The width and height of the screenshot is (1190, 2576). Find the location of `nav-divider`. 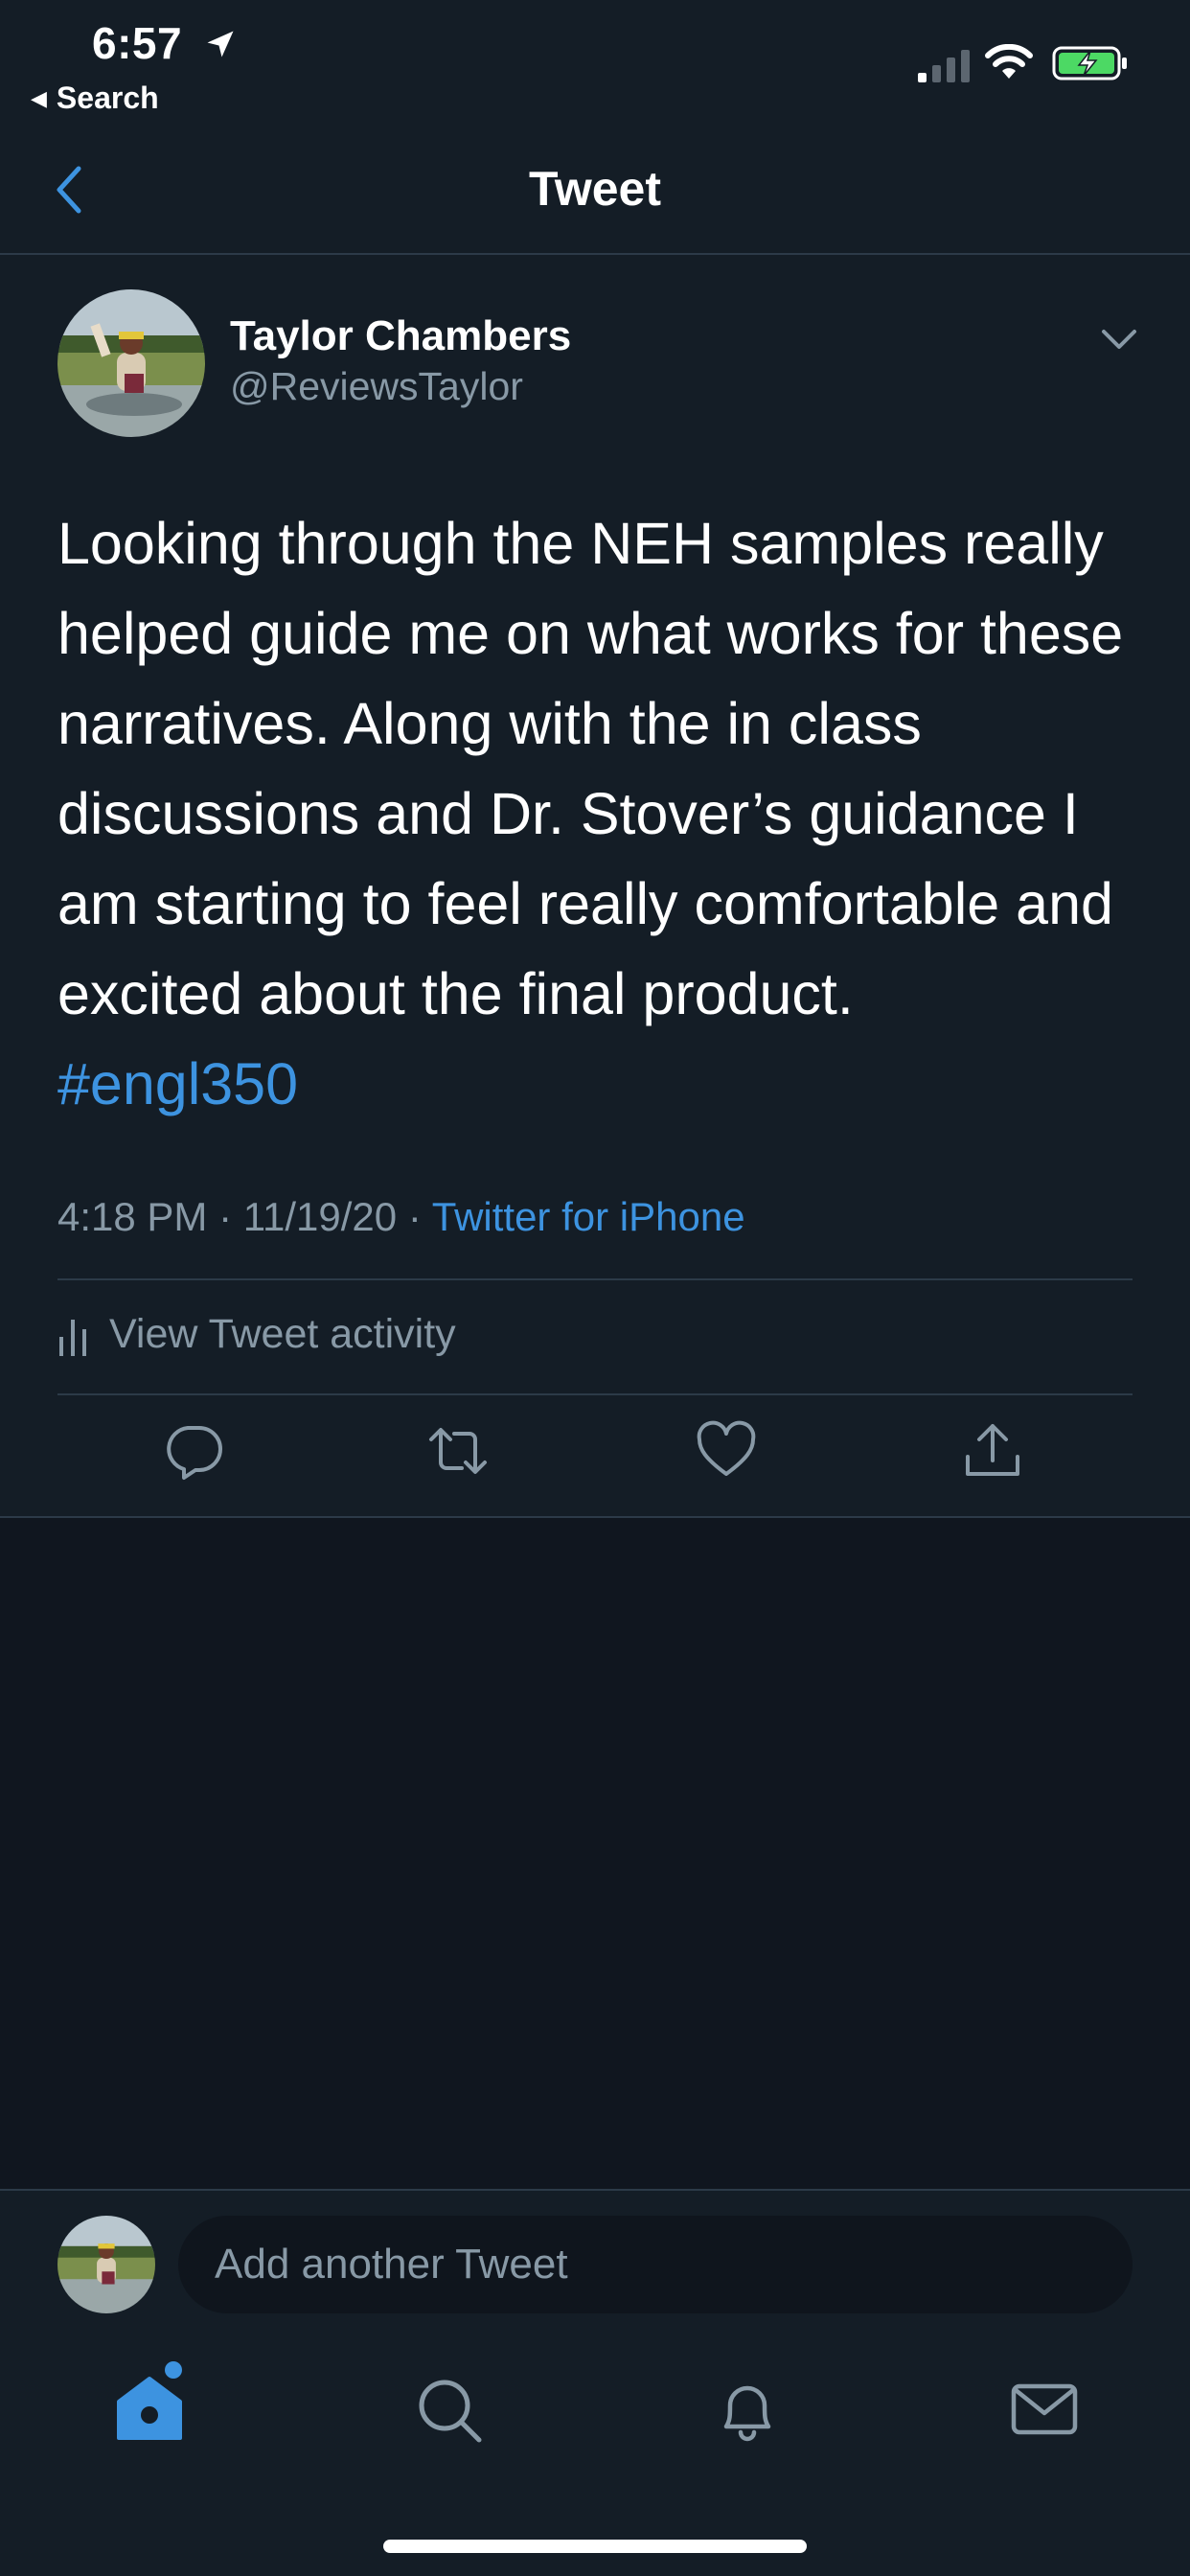

nav-divider is located at coordinates (595, 254).